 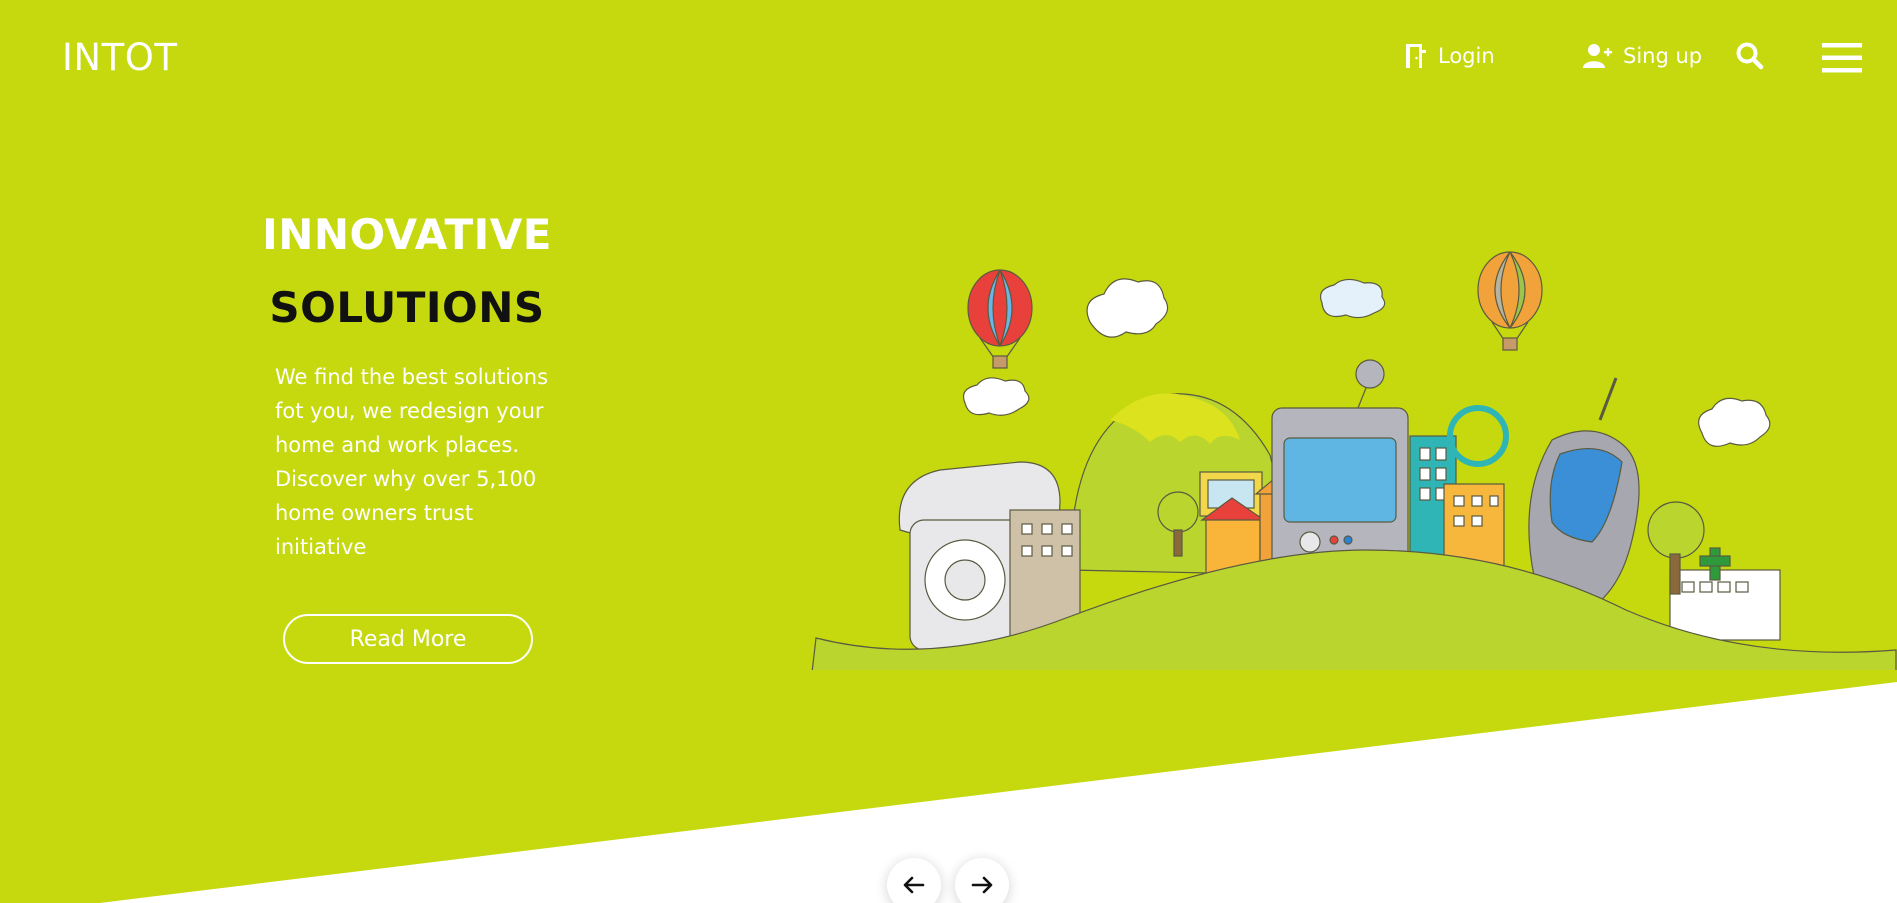 I want to click on carousel-prev-button, so click(x=914, y=880).